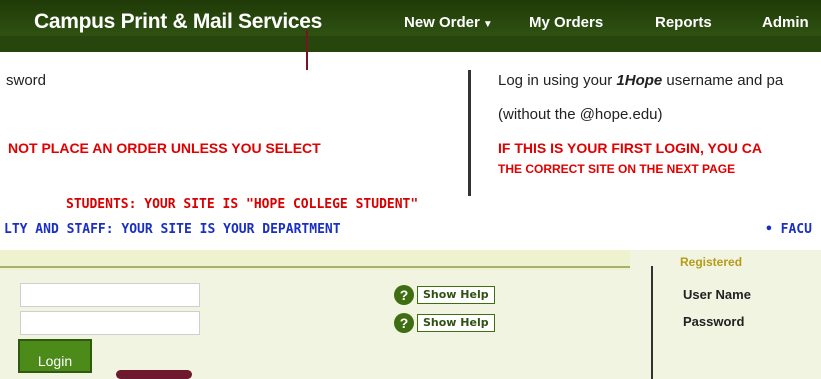 Image resolution: width=821 pixels, height=379 pixels. What do you see at coordinates (469, 133) in the screenshot?
I see `column-divider` at bounding box center [469, 133].